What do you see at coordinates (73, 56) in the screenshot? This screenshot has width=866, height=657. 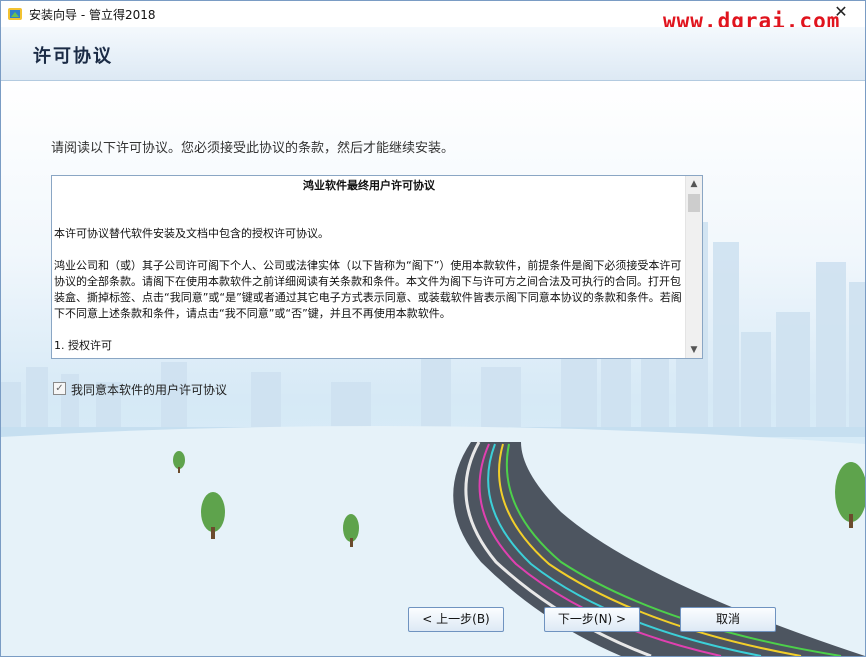 I see `page-title: 许可协议` at bounding box center [73, 56].